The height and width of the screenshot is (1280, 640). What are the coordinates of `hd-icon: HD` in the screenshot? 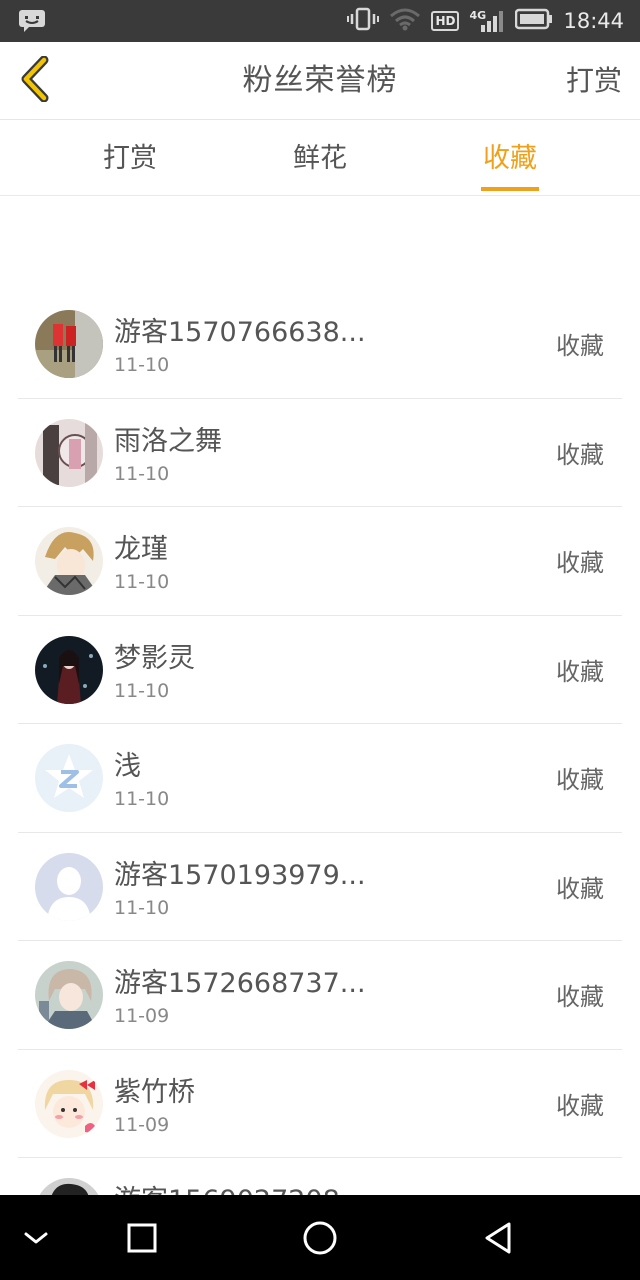 It's located at (445, 21).